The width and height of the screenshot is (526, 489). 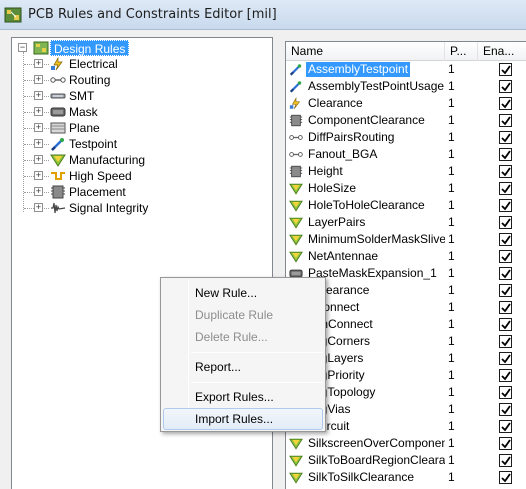 I want to click on rule-name-cell: AssemblyTestPointUsage, so click(x=365, y=86).